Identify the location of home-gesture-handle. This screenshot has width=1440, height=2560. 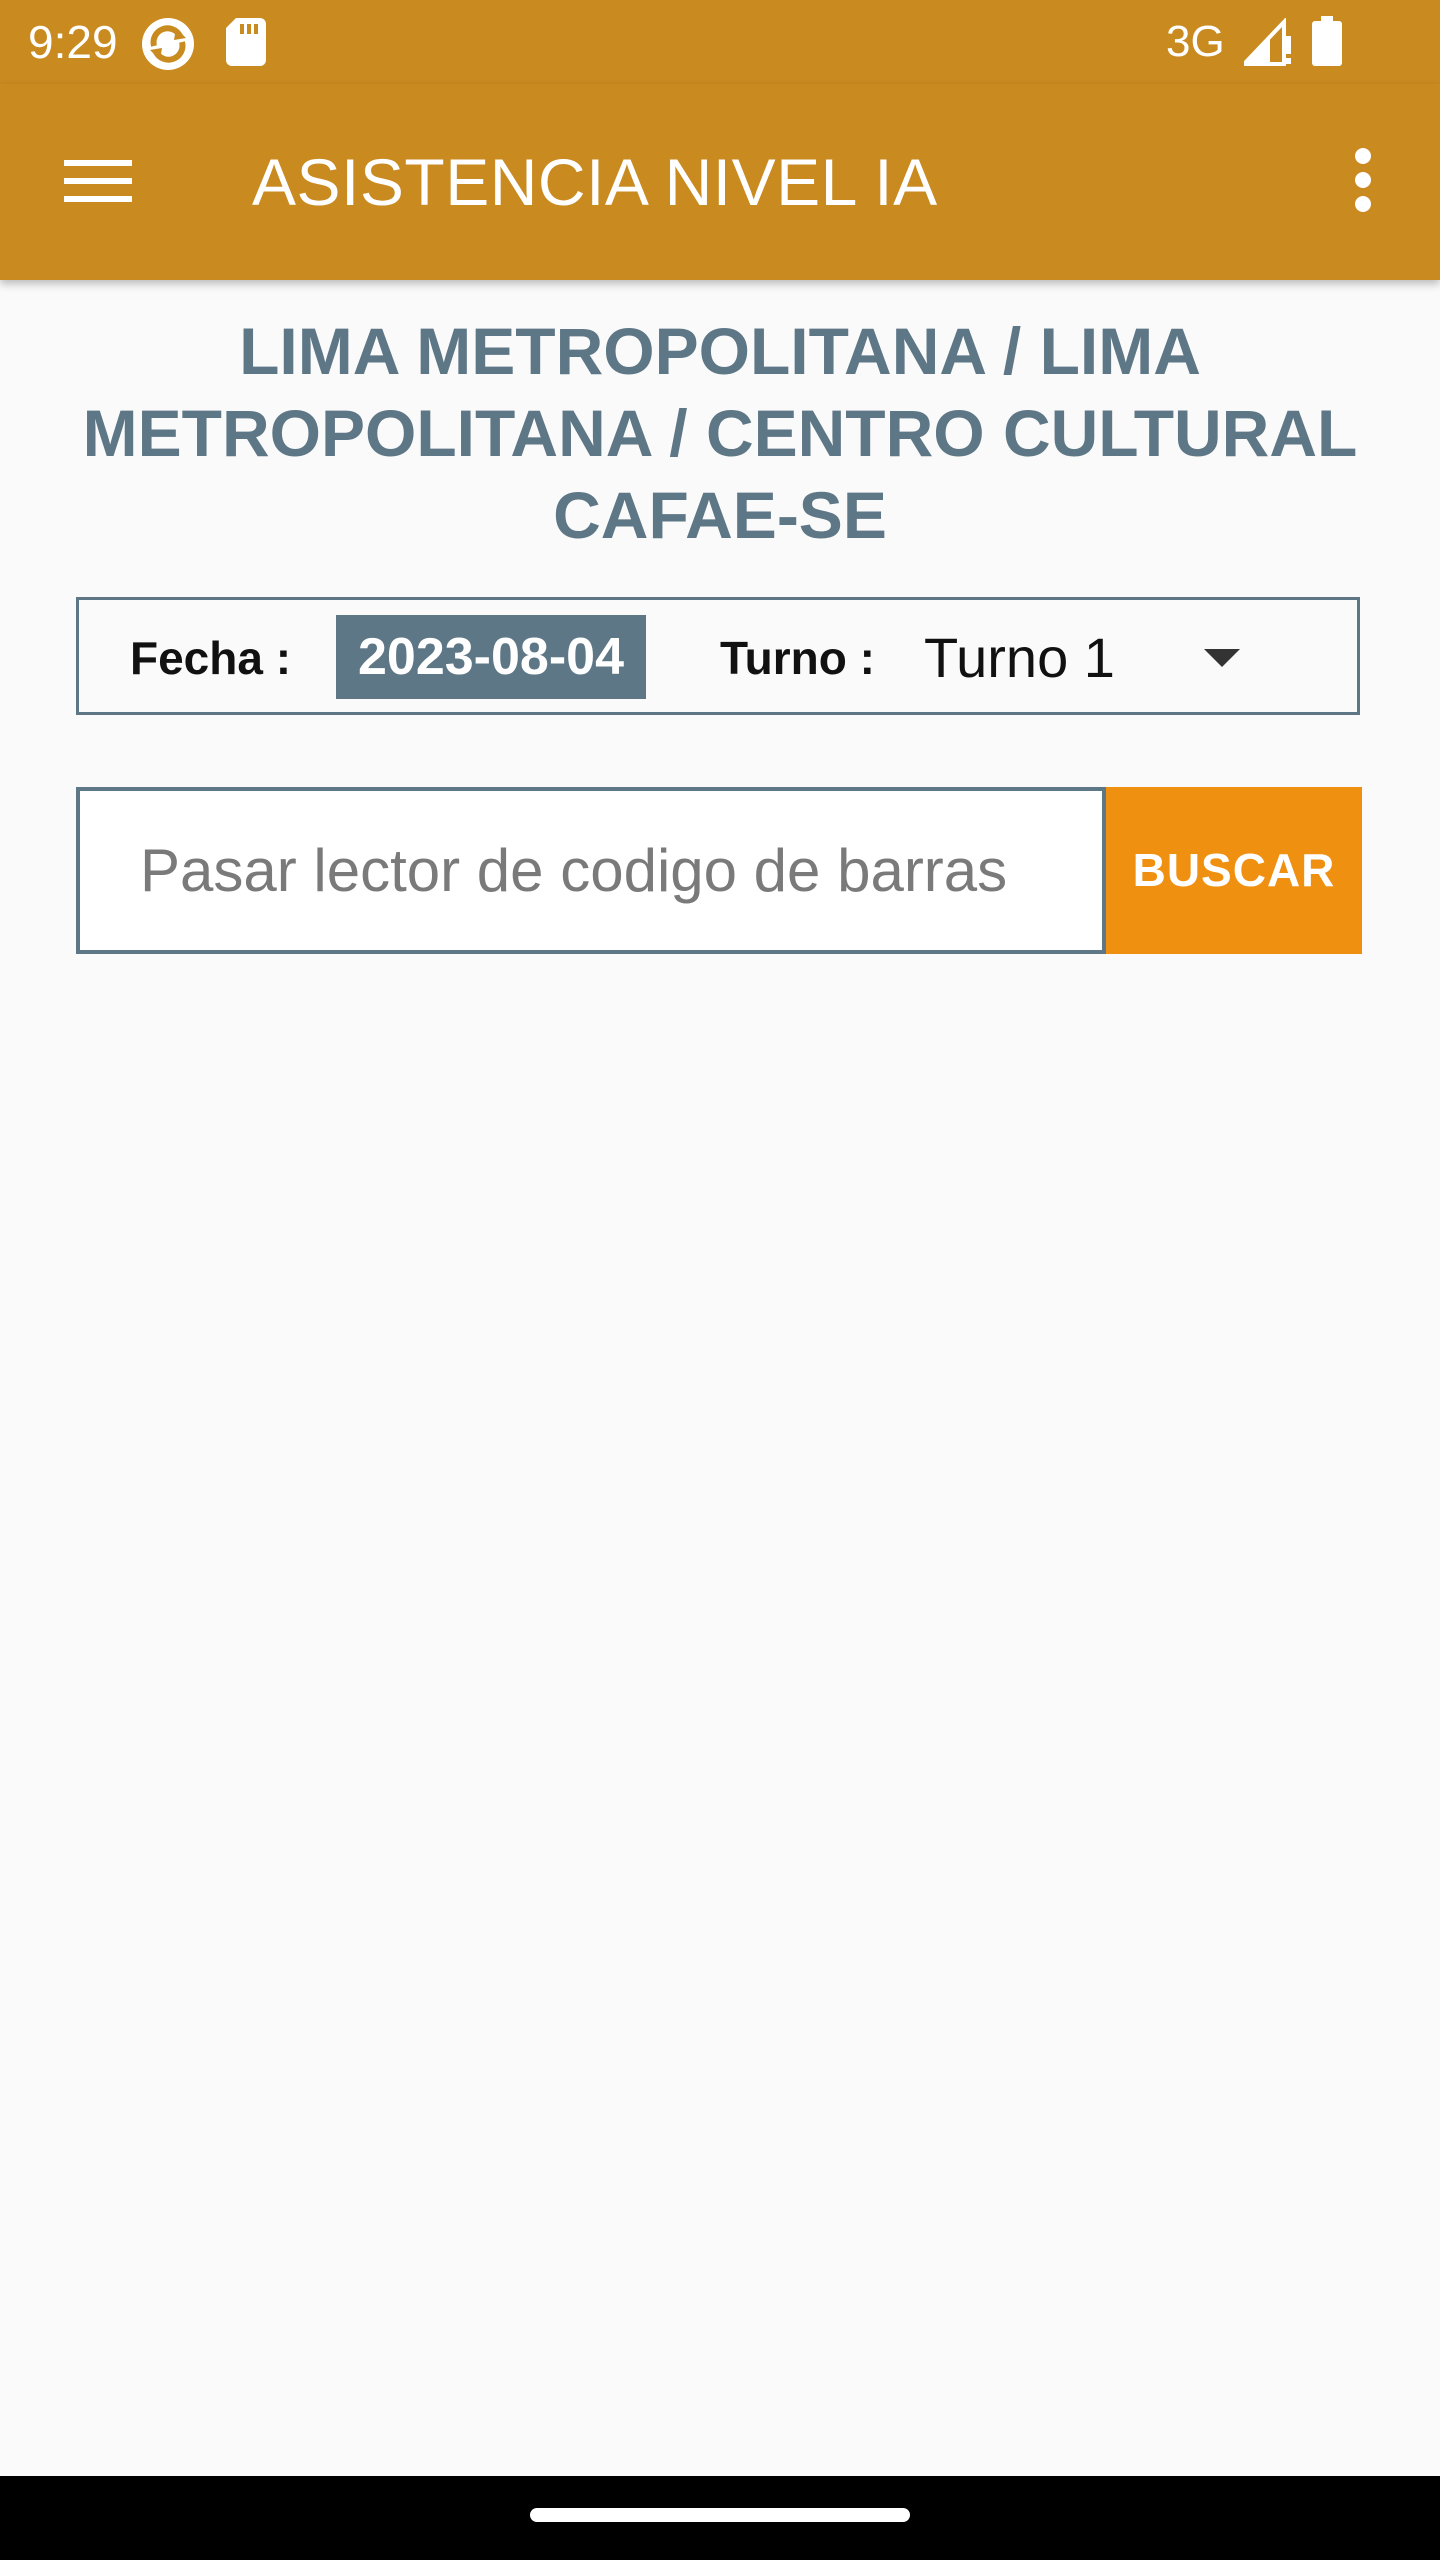
(720, 2515).